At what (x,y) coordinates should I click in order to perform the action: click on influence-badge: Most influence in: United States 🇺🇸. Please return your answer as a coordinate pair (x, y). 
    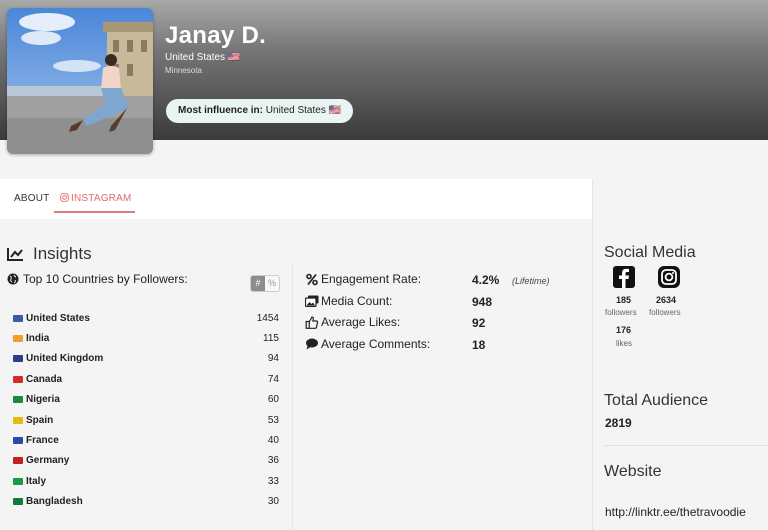
    Looking at the image, I should click on (260, 111).